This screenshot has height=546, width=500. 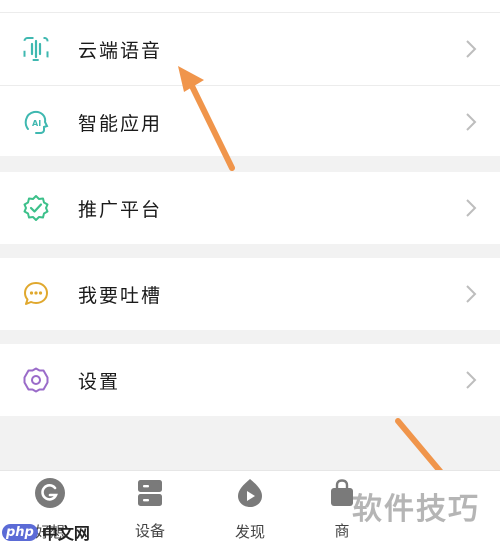 I want to click on watermark-site: 中文网, so click(x=65, y=533).